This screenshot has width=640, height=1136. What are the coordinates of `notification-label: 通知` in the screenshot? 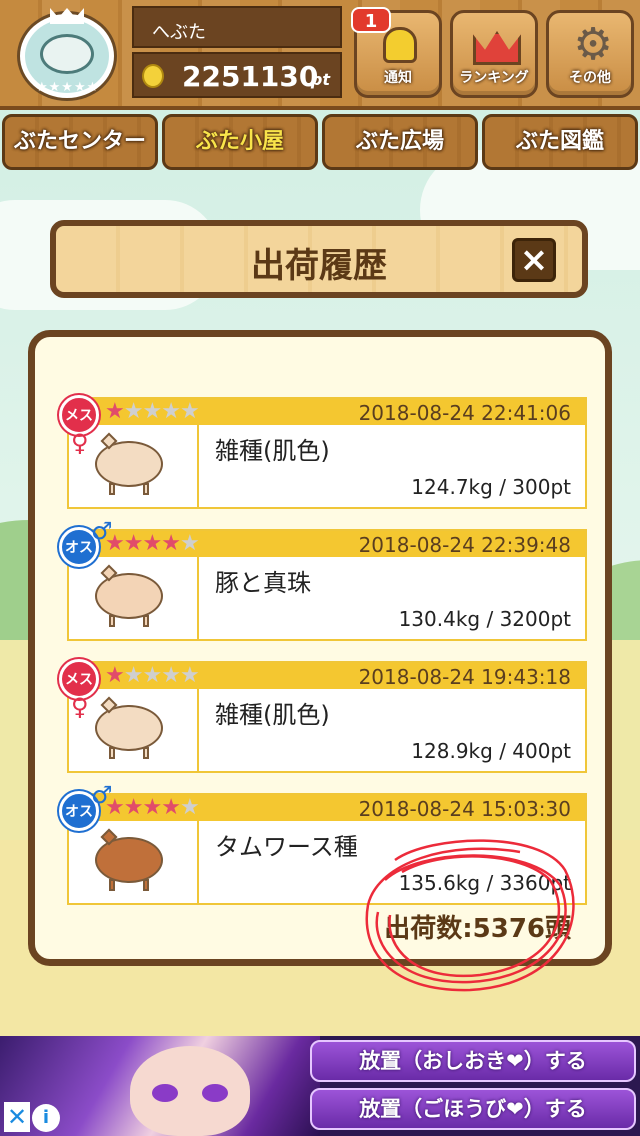 It's located at (398, 78).